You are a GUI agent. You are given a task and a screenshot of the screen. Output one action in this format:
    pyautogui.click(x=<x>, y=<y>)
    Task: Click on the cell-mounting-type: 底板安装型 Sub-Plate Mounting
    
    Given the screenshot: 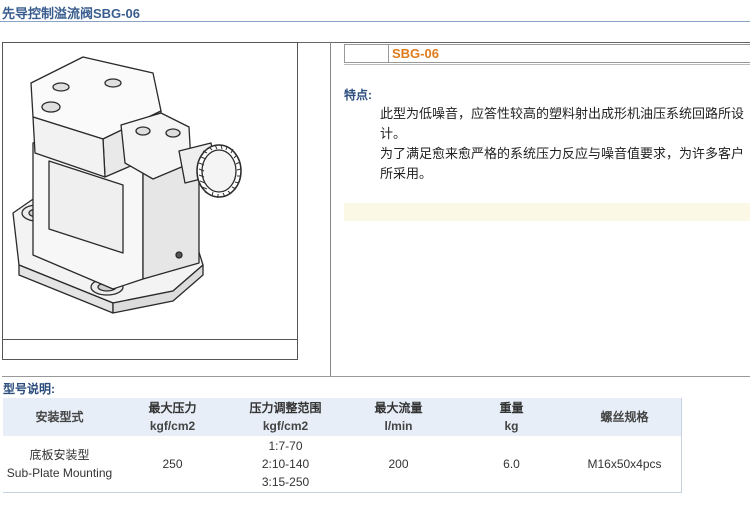 What is the action you would take?
    pyautogui.click(x=59, y=464)
    